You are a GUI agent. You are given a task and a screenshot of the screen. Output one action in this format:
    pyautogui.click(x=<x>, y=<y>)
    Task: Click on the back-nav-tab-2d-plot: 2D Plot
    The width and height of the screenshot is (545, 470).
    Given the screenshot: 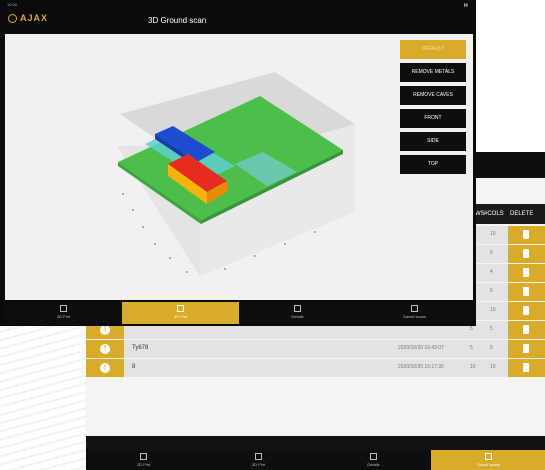 What is the action you would take?
    pyautogui.click(x=143, y=460)
    